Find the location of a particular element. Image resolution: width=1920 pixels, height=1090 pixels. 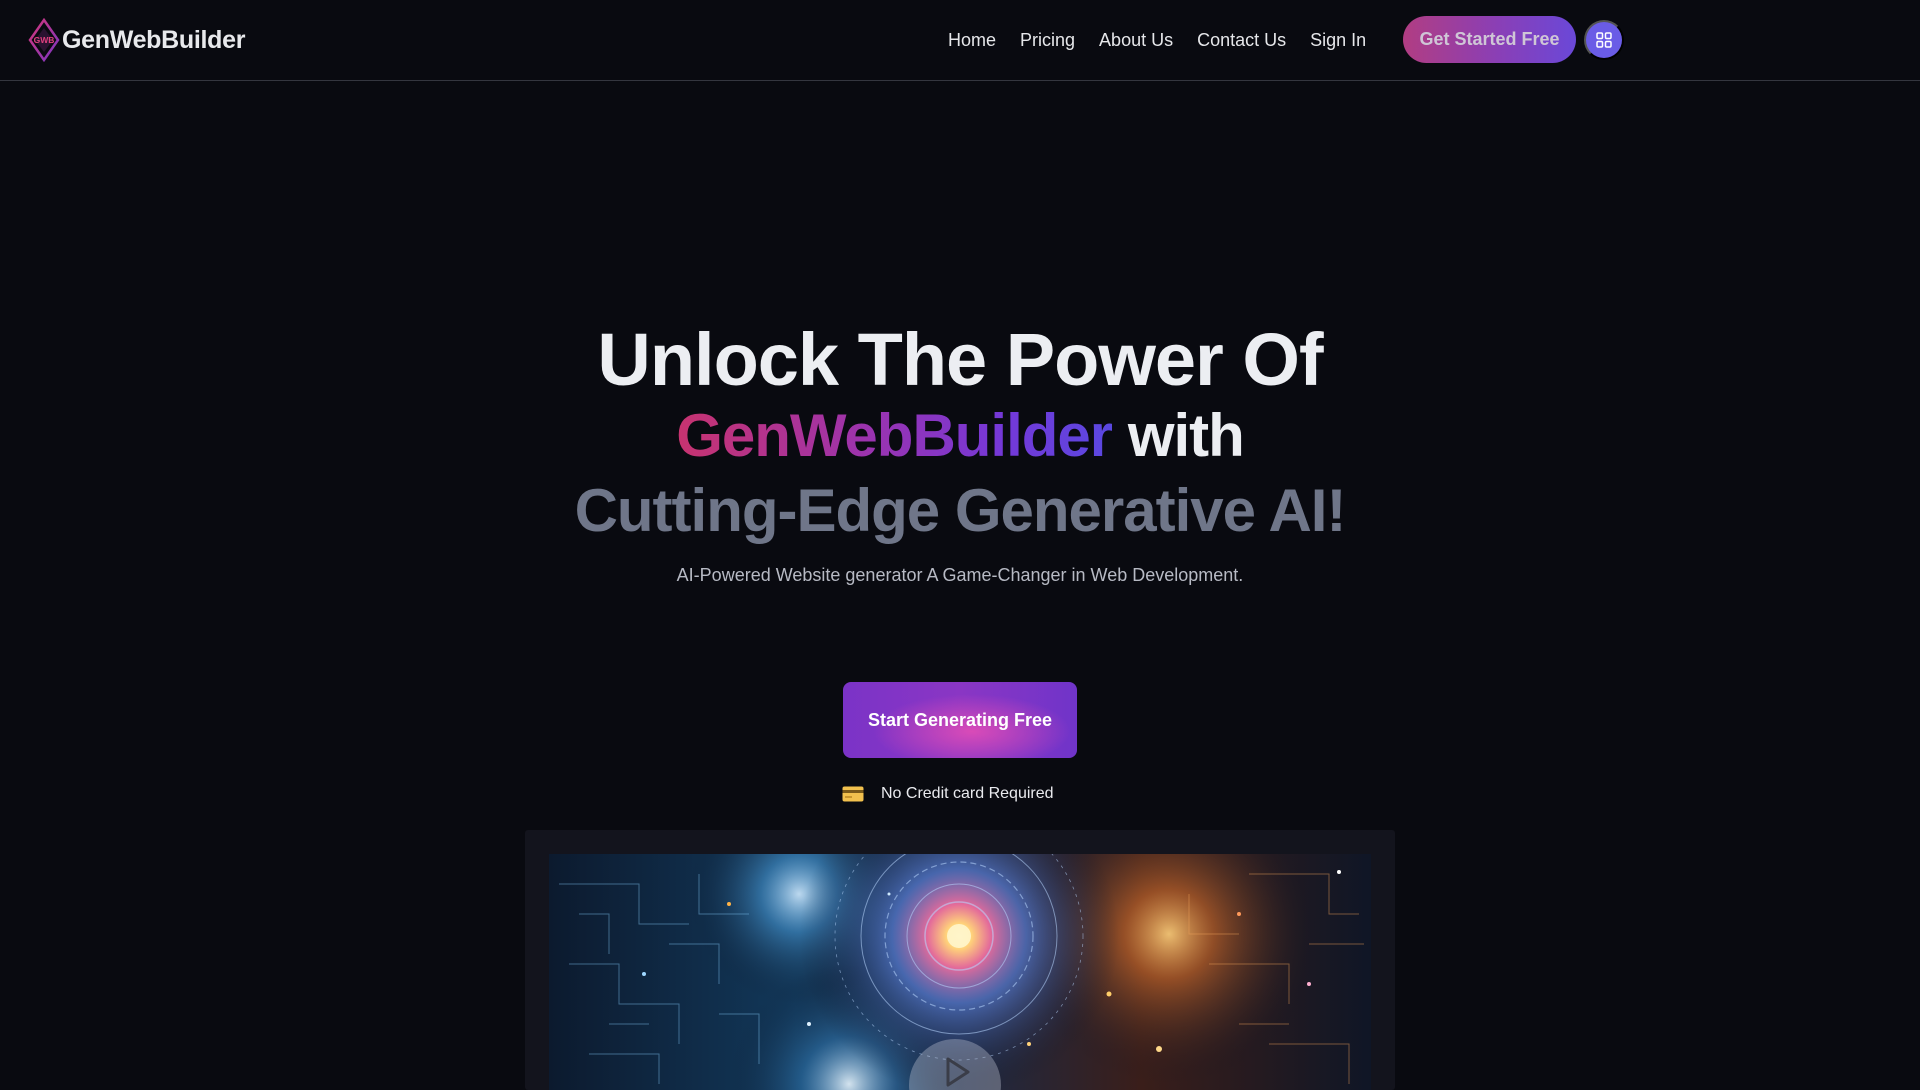

grid-icon is located at coordinates (1604, 40).